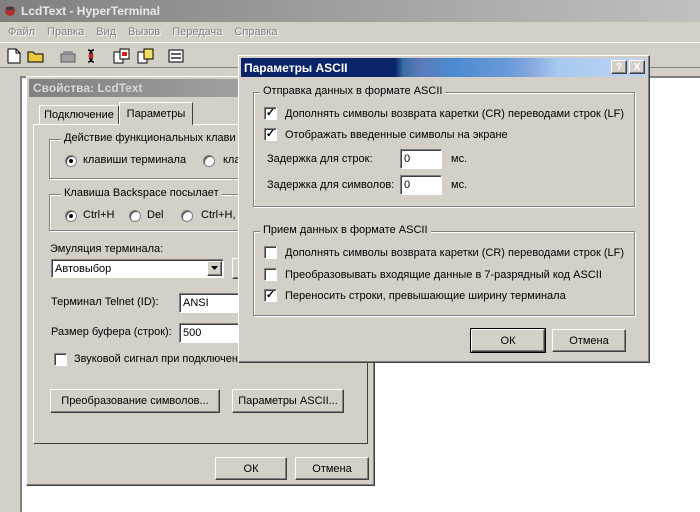  Describe the element at coordinates (111, 332) in the screenshot. I see `buffer-label: Размер буфера (строк):` at that location.